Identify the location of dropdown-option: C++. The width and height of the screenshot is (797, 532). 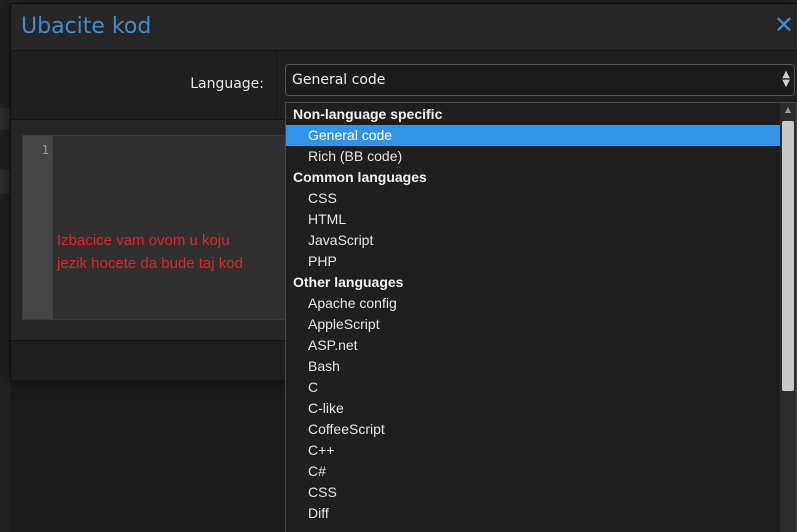
(533, 450).